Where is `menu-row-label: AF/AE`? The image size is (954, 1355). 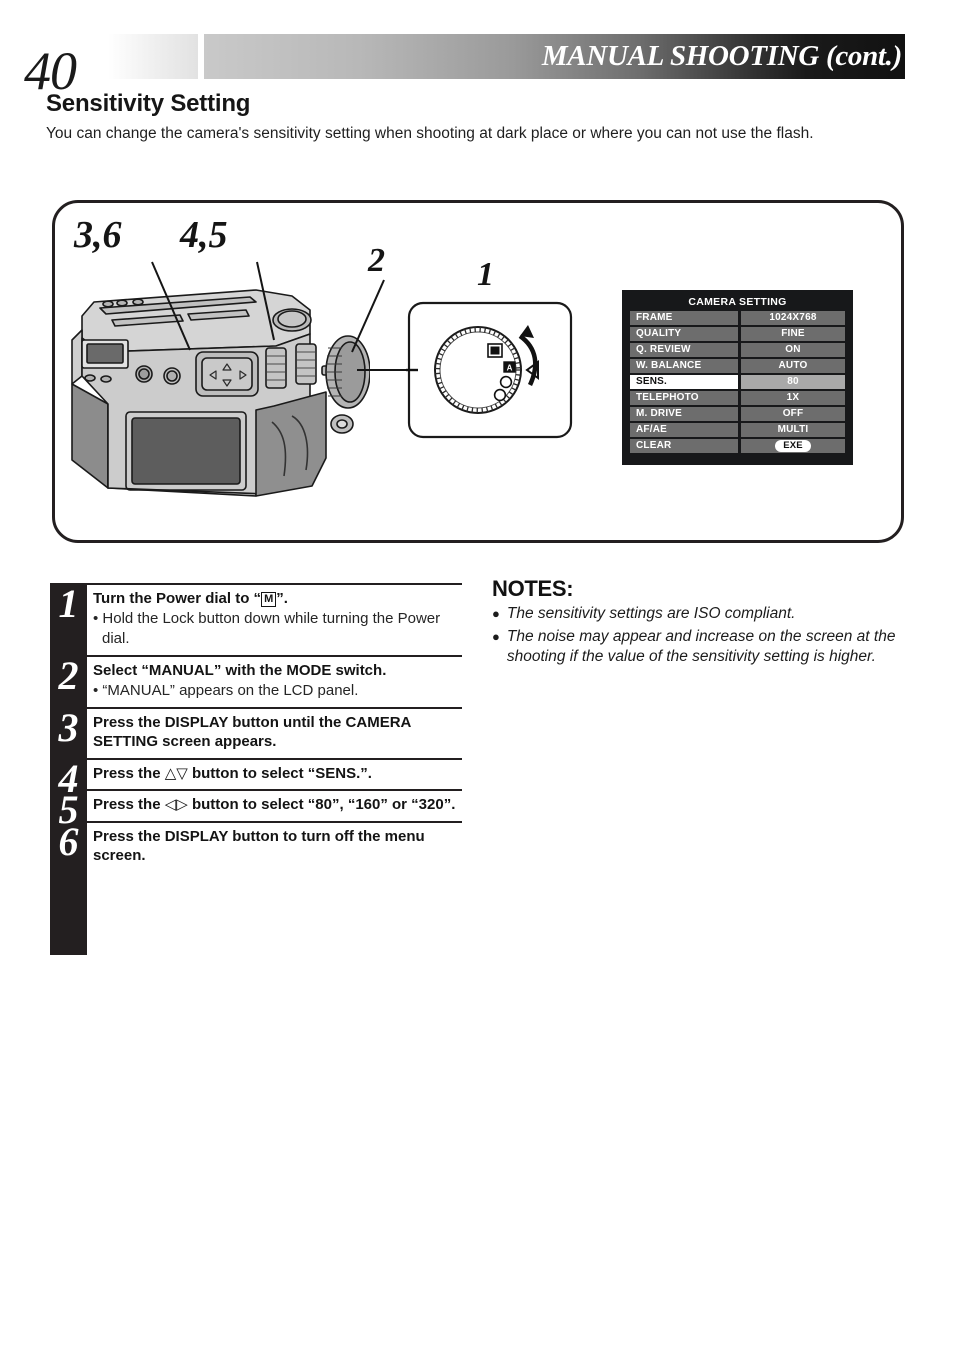 menu-row-label: AF/AE is located at coordinates (684, 430).